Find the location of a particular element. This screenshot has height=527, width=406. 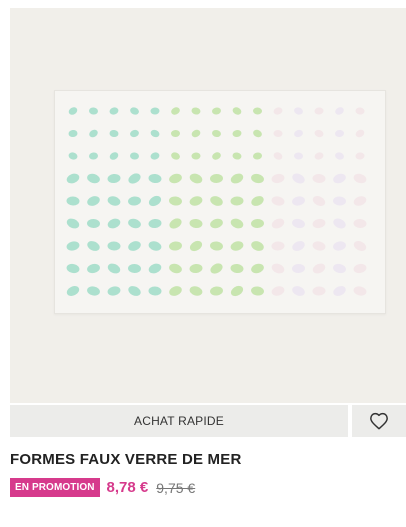

favorite-button is located at coordinates (379, 421).